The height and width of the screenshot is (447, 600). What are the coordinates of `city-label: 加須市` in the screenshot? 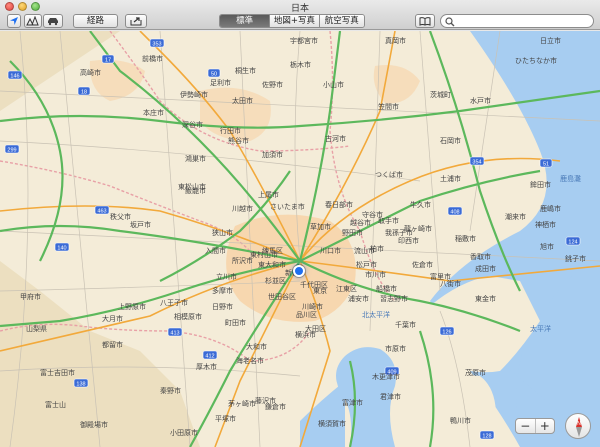 It's located at (272, 154).